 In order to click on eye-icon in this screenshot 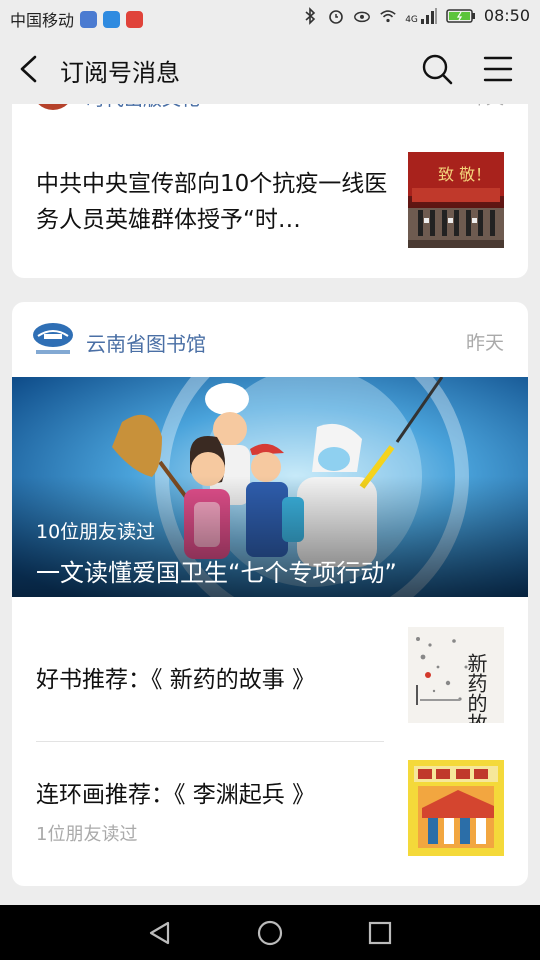, I will do `click(362, 16)`.